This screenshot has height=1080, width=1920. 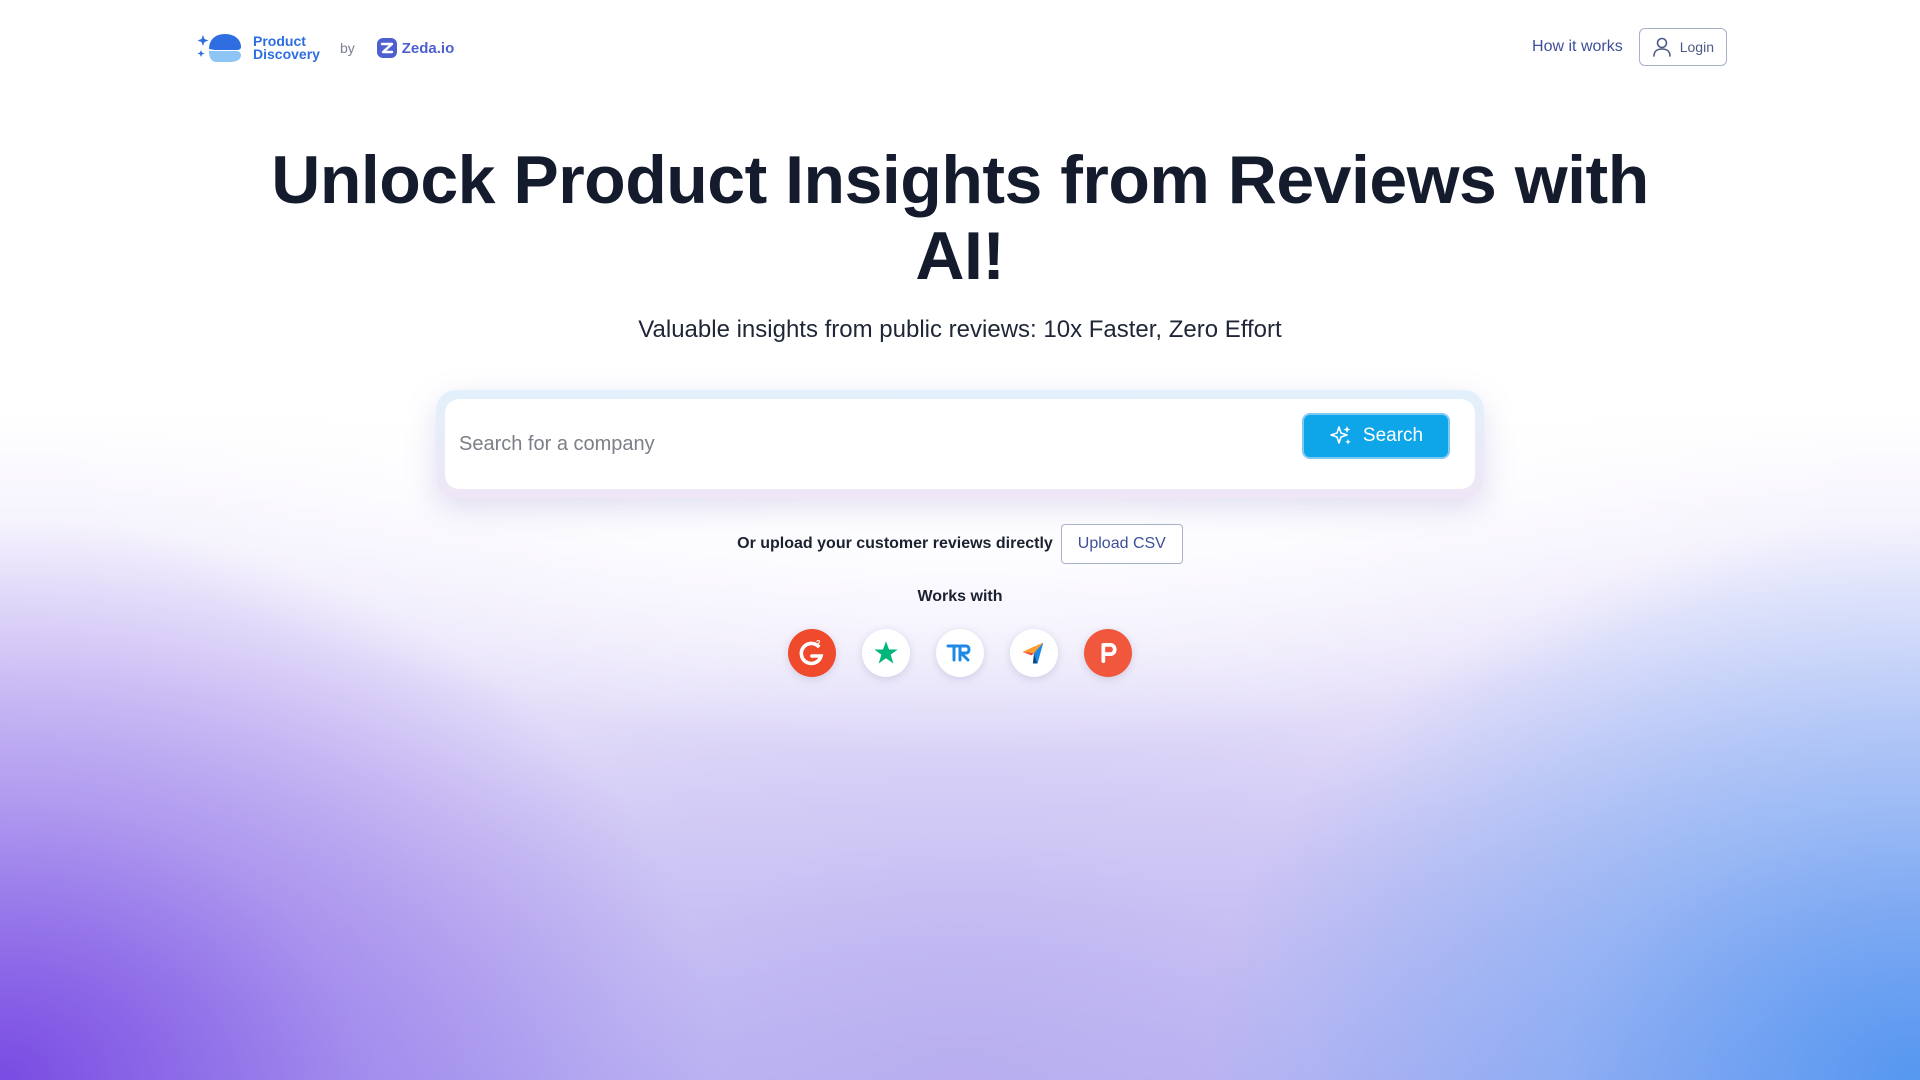 I want to click on how-it-works-link: How it works, so click(x=1577, y=47).